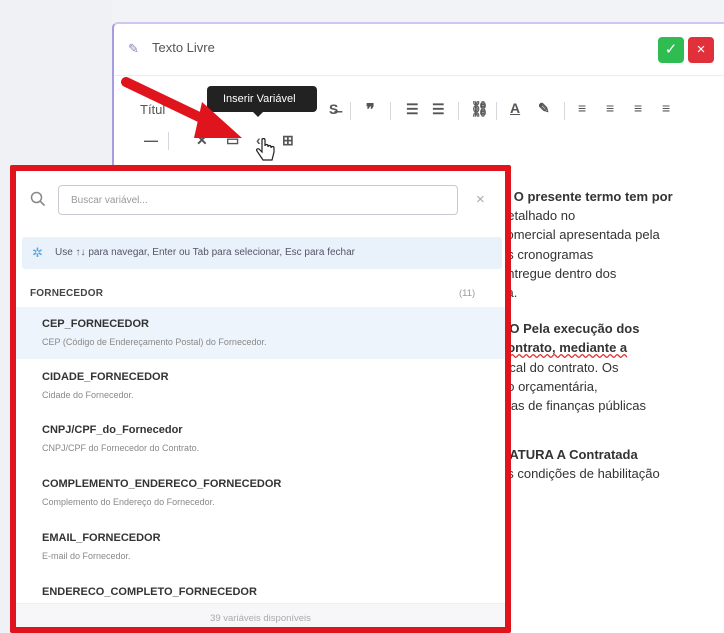 Image resolution: width=724 pixels, height=633 pixels. Describe the element at coordinates (88, 395) in the screenshot. I see `variable-description: Cidade do Fornecedor.` at that location.